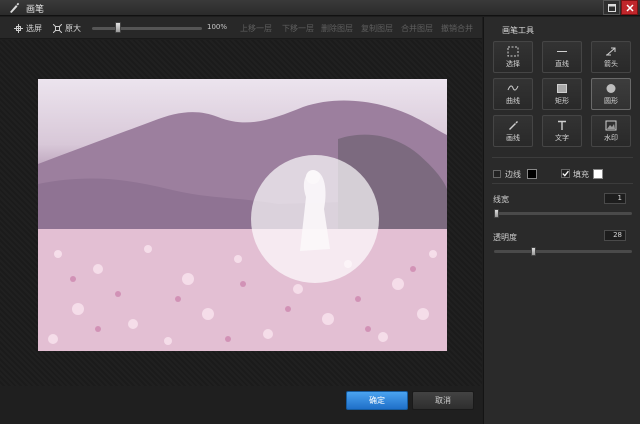 The image size is (640, 424). I want to click on title-bar: 画笔, so click(320, 8).